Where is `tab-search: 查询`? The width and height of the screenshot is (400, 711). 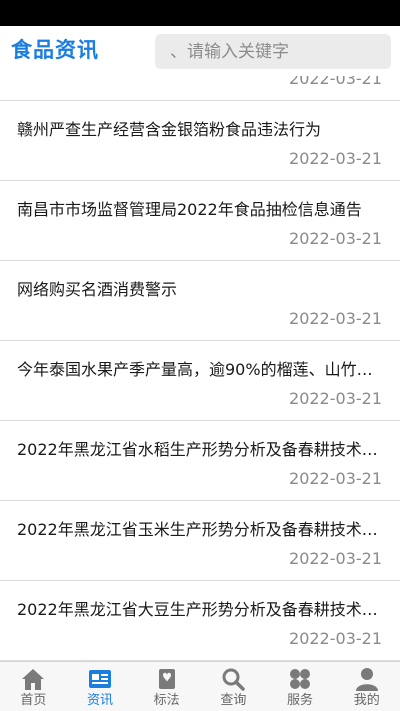 tab-search: 查询 is located at coordinates (233, 686).